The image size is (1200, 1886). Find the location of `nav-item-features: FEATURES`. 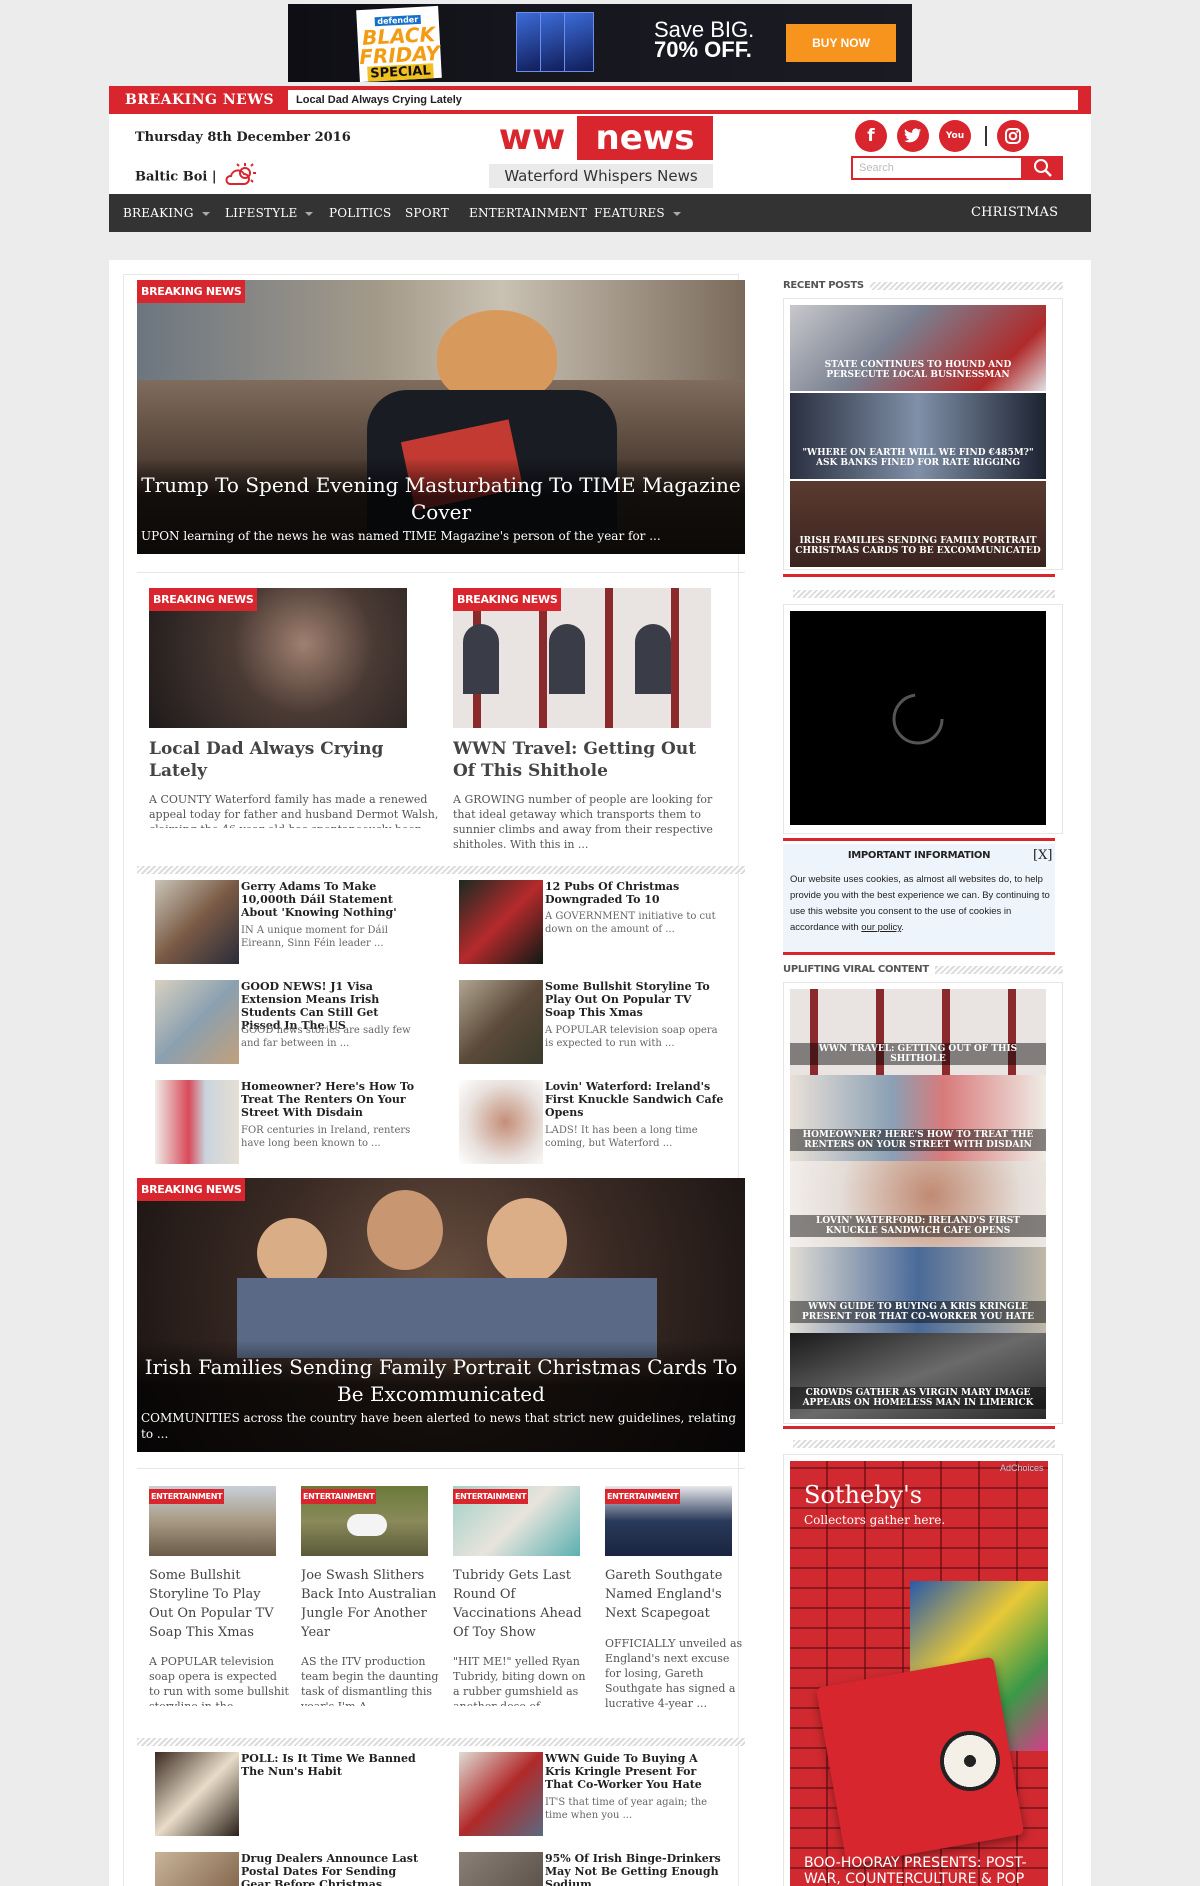

nav-item-features: FEATURES is located at coordinates (637, 213).